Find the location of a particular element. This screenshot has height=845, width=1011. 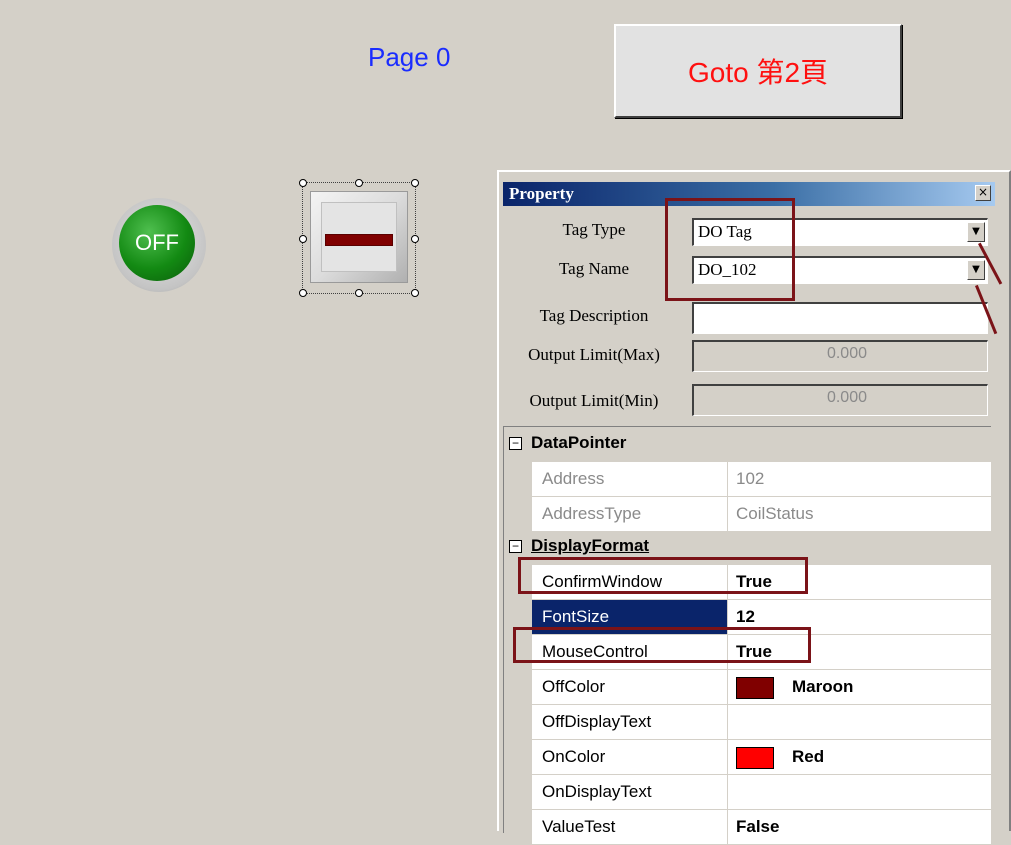

page-title: Page 0 is located at coordinates (409, 57).